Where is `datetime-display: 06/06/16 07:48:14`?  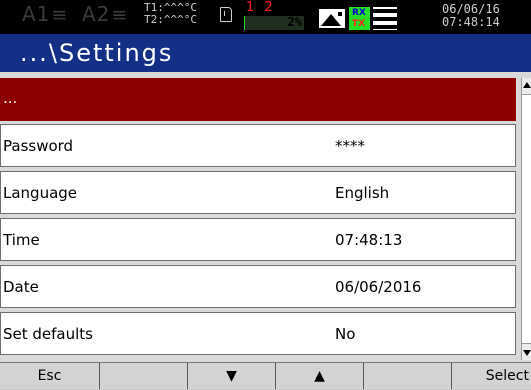 datetime-display: 06/06/16 07:48:14 is located at coordinates (471, 16).